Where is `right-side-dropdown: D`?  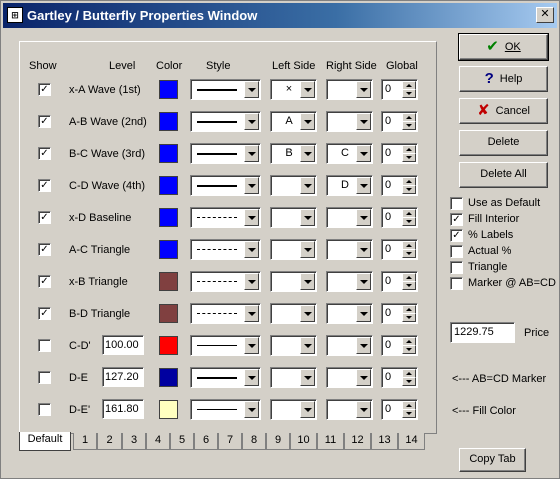
right-side-dropdown: D is located at coordinates (349, 185).